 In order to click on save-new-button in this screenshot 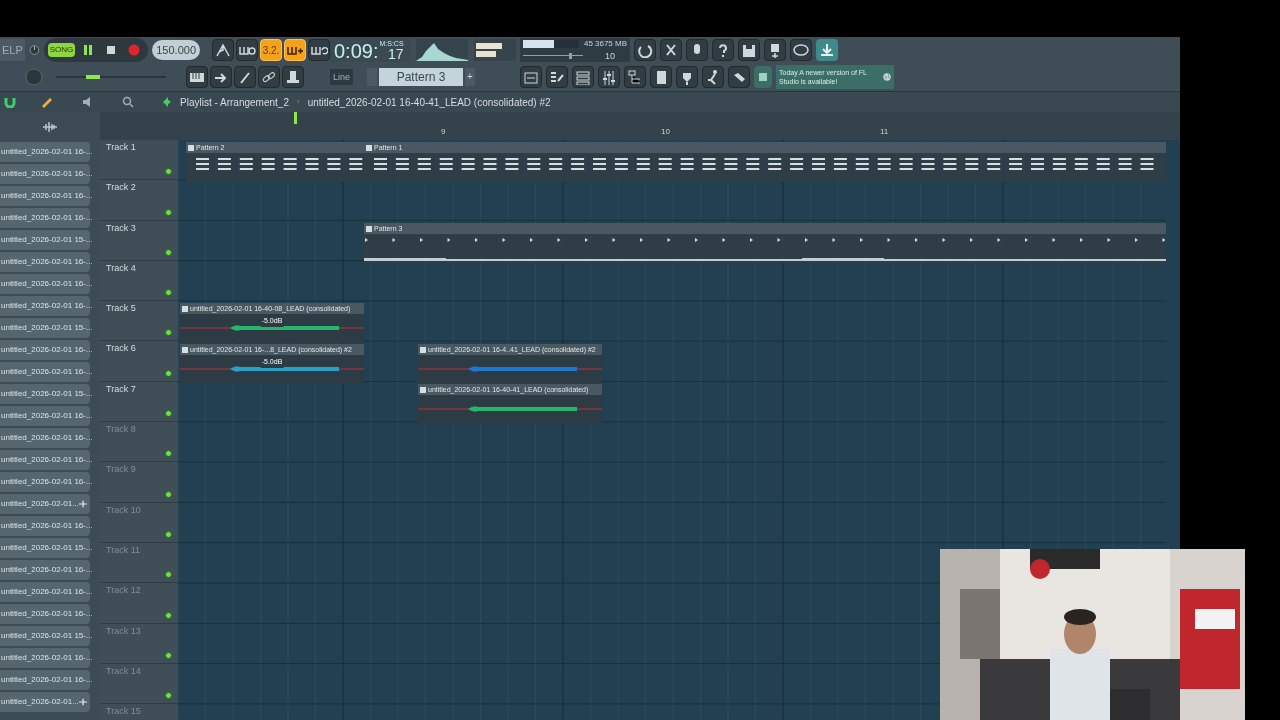, I will do `click(775, 50)`.